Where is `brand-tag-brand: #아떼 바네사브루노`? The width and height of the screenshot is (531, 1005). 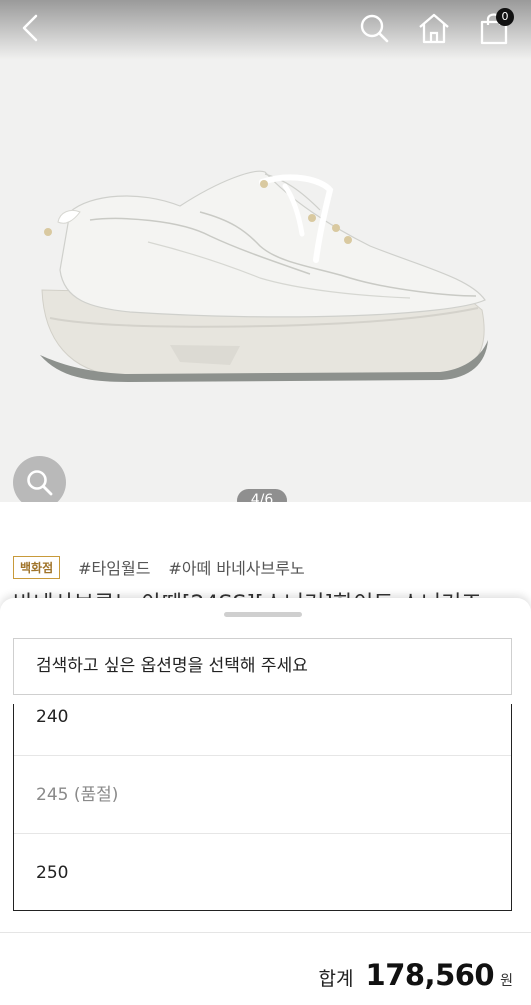 brand-tag-brand: #아떼 바네사브루노 is located at coordinates (236, 567).